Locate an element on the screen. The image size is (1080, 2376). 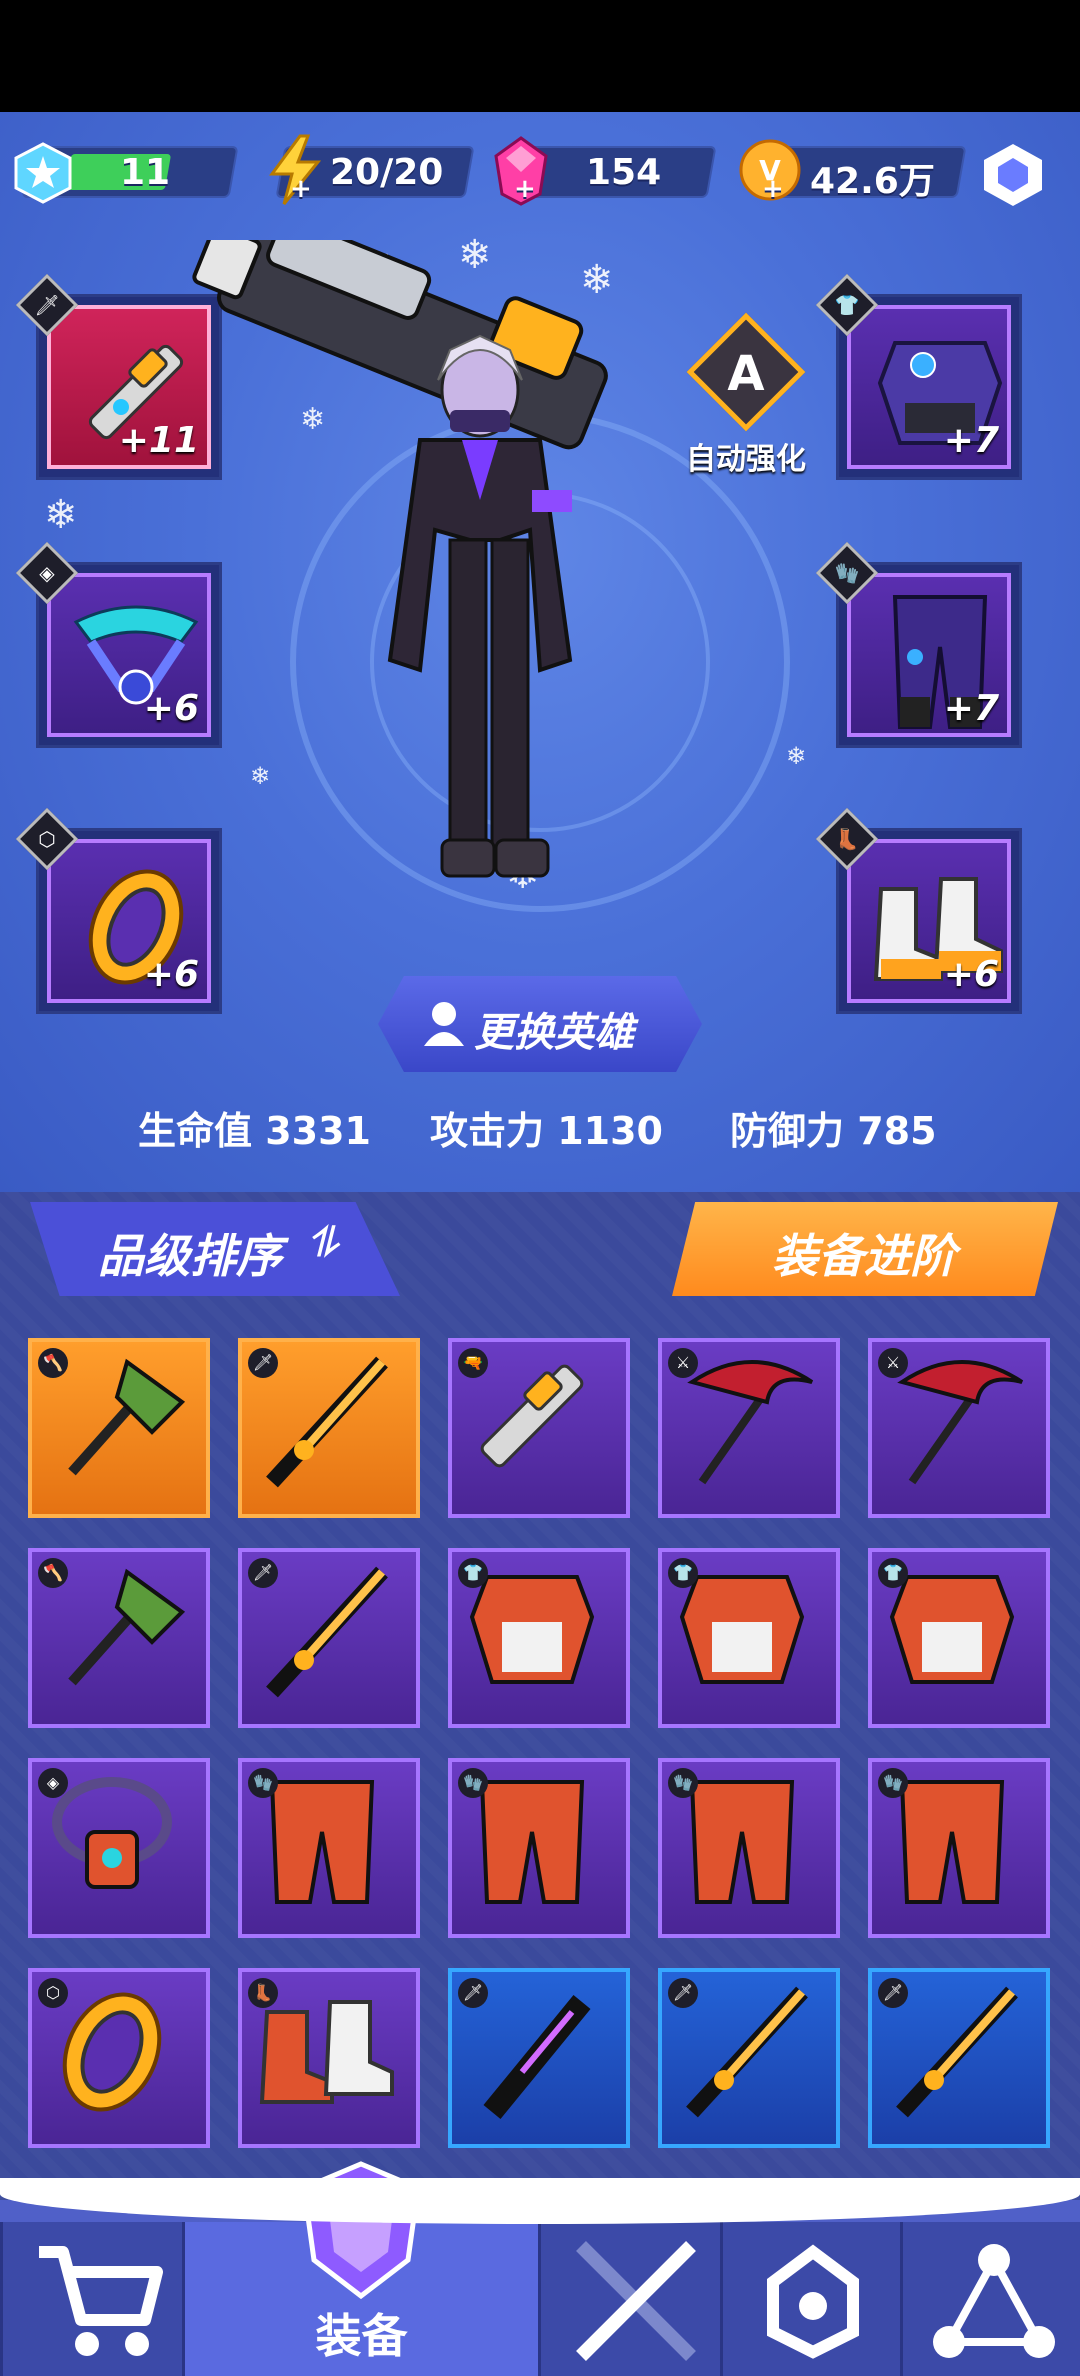
change-hero-label: 更换英雄 is located at coordinates (554, 1033).